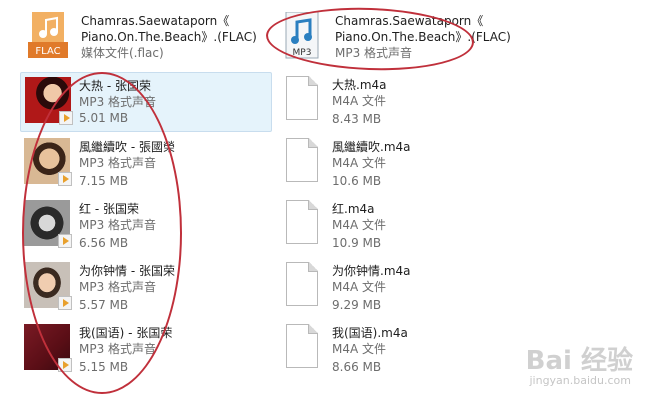 This screenshot has width=669, height=408. Describe the element at coordinates (371, 271) in the screenshot. I see `file-name: 为你钟情.m4a` at that location.